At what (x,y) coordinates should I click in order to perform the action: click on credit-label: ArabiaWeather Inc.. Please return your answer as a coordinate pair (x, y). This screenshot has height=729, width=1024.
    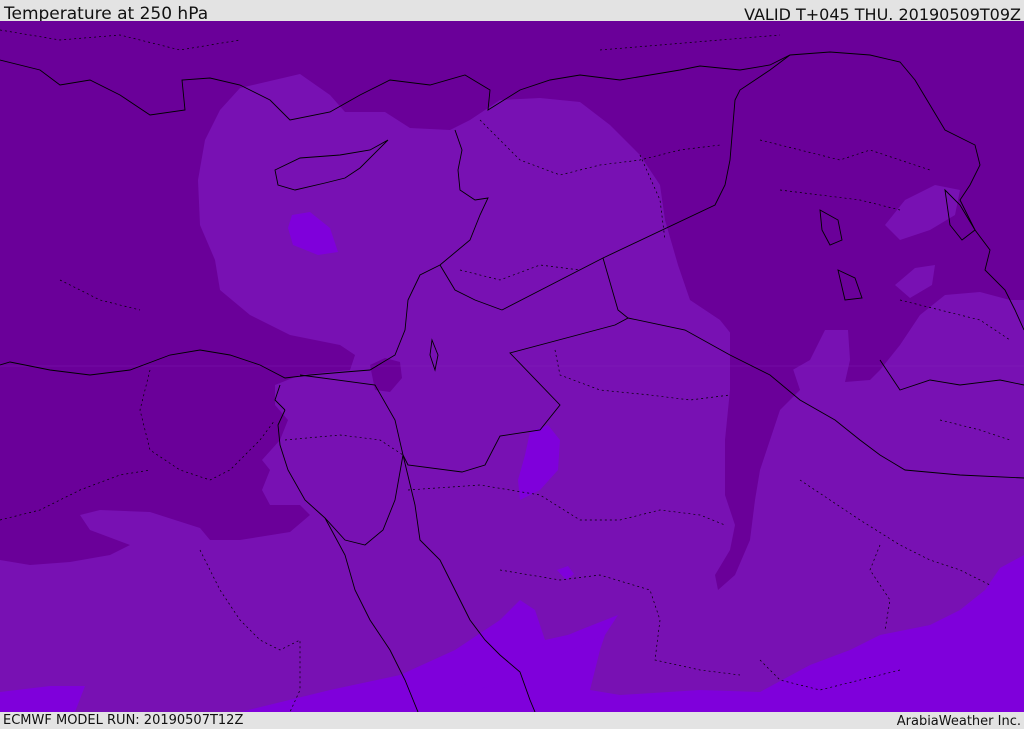
    Looking at the image, I should click on (958, 721).